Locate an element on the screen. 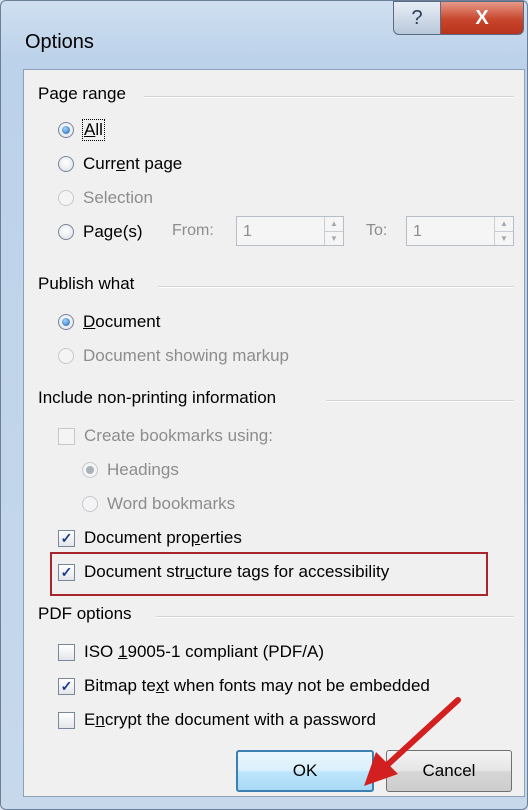  radio-selection: Selection is located at coordinates (105, 198).